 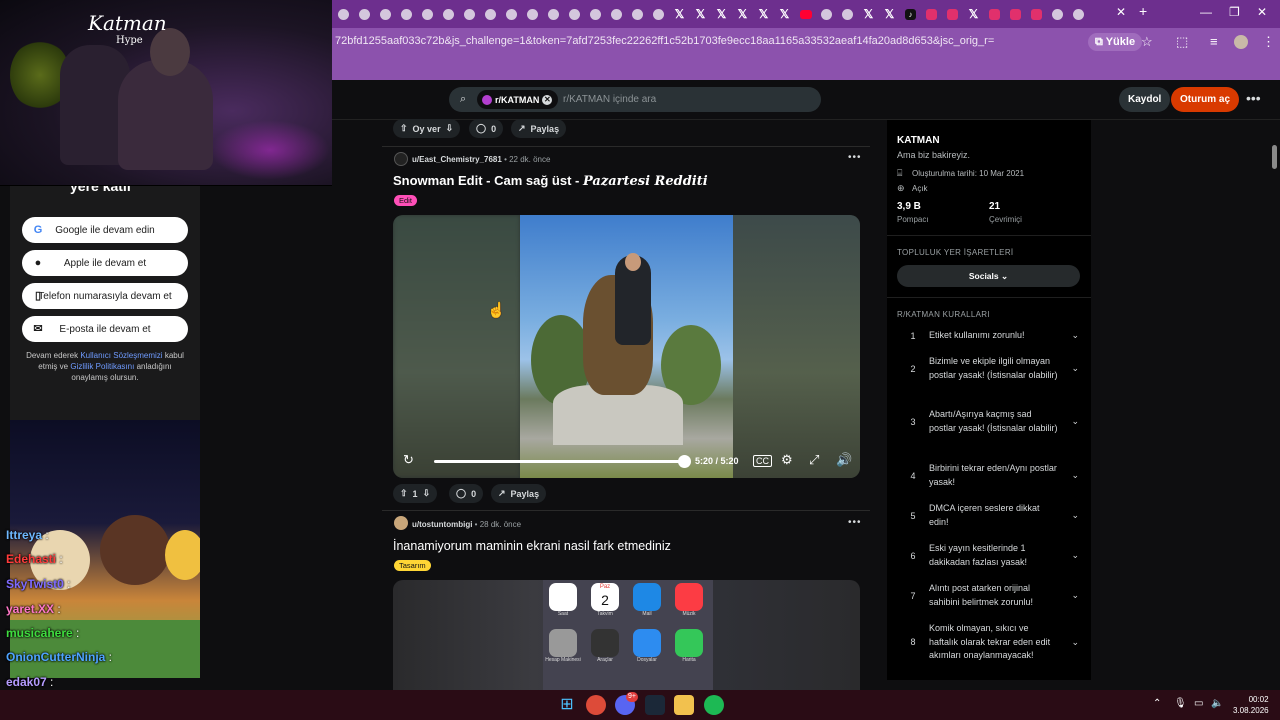 I want to click on tab-close-icon: ✕, so click(x=1121, y=12).